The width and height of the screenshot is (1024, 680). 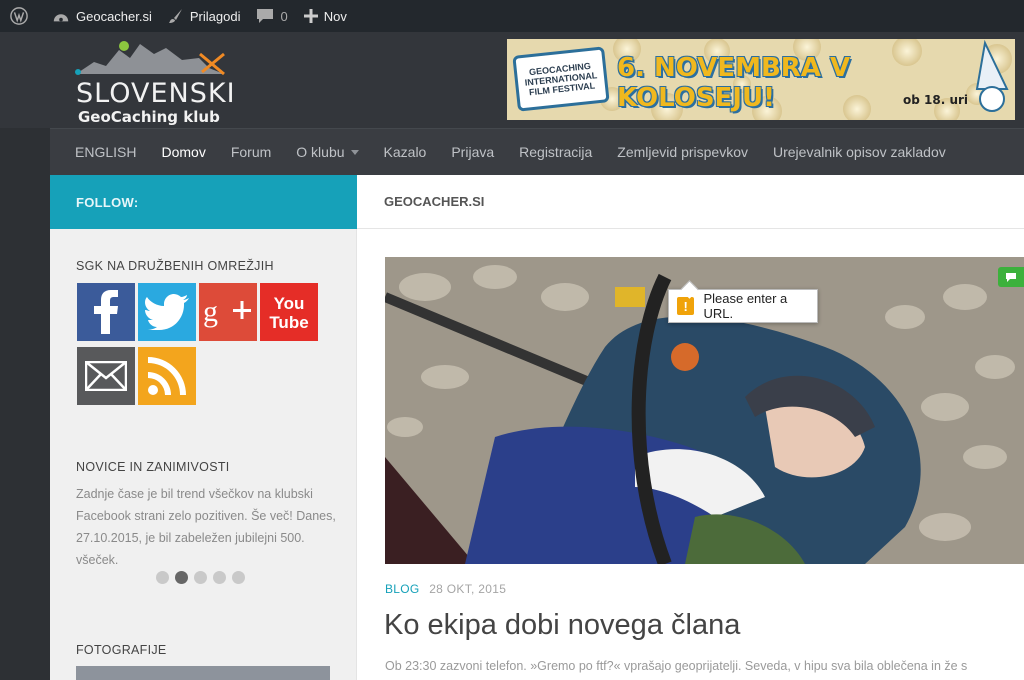 I want to click on site-name: Geocacher.si, so click(x=114, y=16).